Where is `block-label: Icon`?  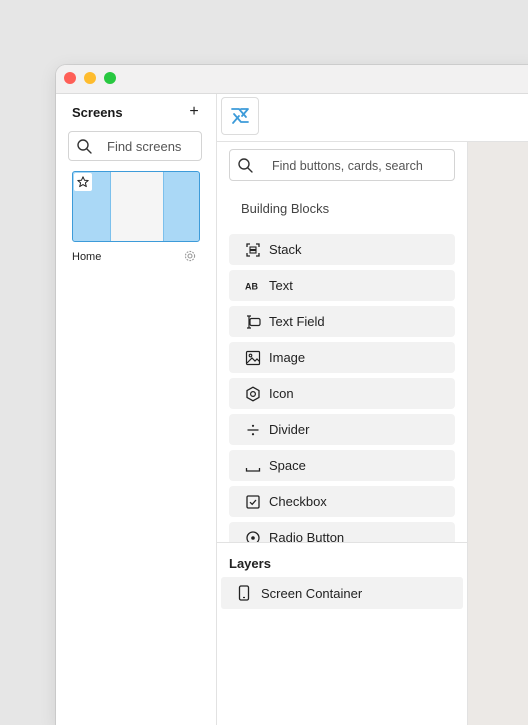 block-label: Icon is located at coordinates (281, 393).